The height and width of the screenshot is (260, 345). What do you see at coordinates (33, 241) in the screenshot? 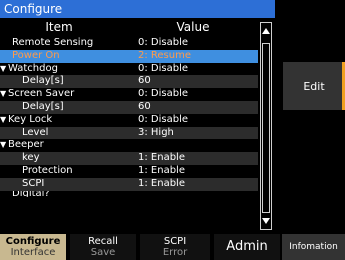
I see `softkey-label: Configure` at bounding box center [33, 241].